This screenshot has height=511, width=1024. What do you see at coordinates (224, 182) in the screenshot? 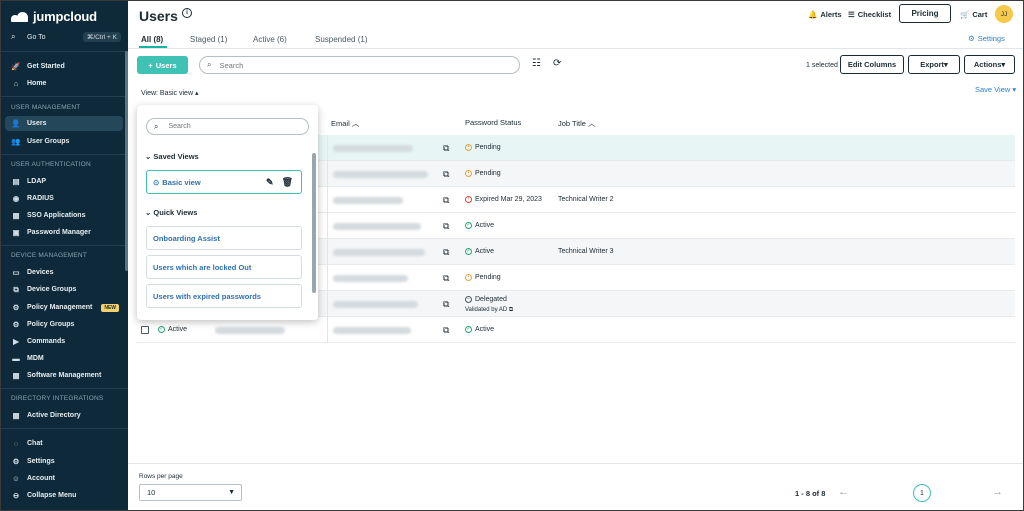
I see `saved-view-basic: ⊙ Basic view ✎ 🗑` at bounding box center [224, 182].